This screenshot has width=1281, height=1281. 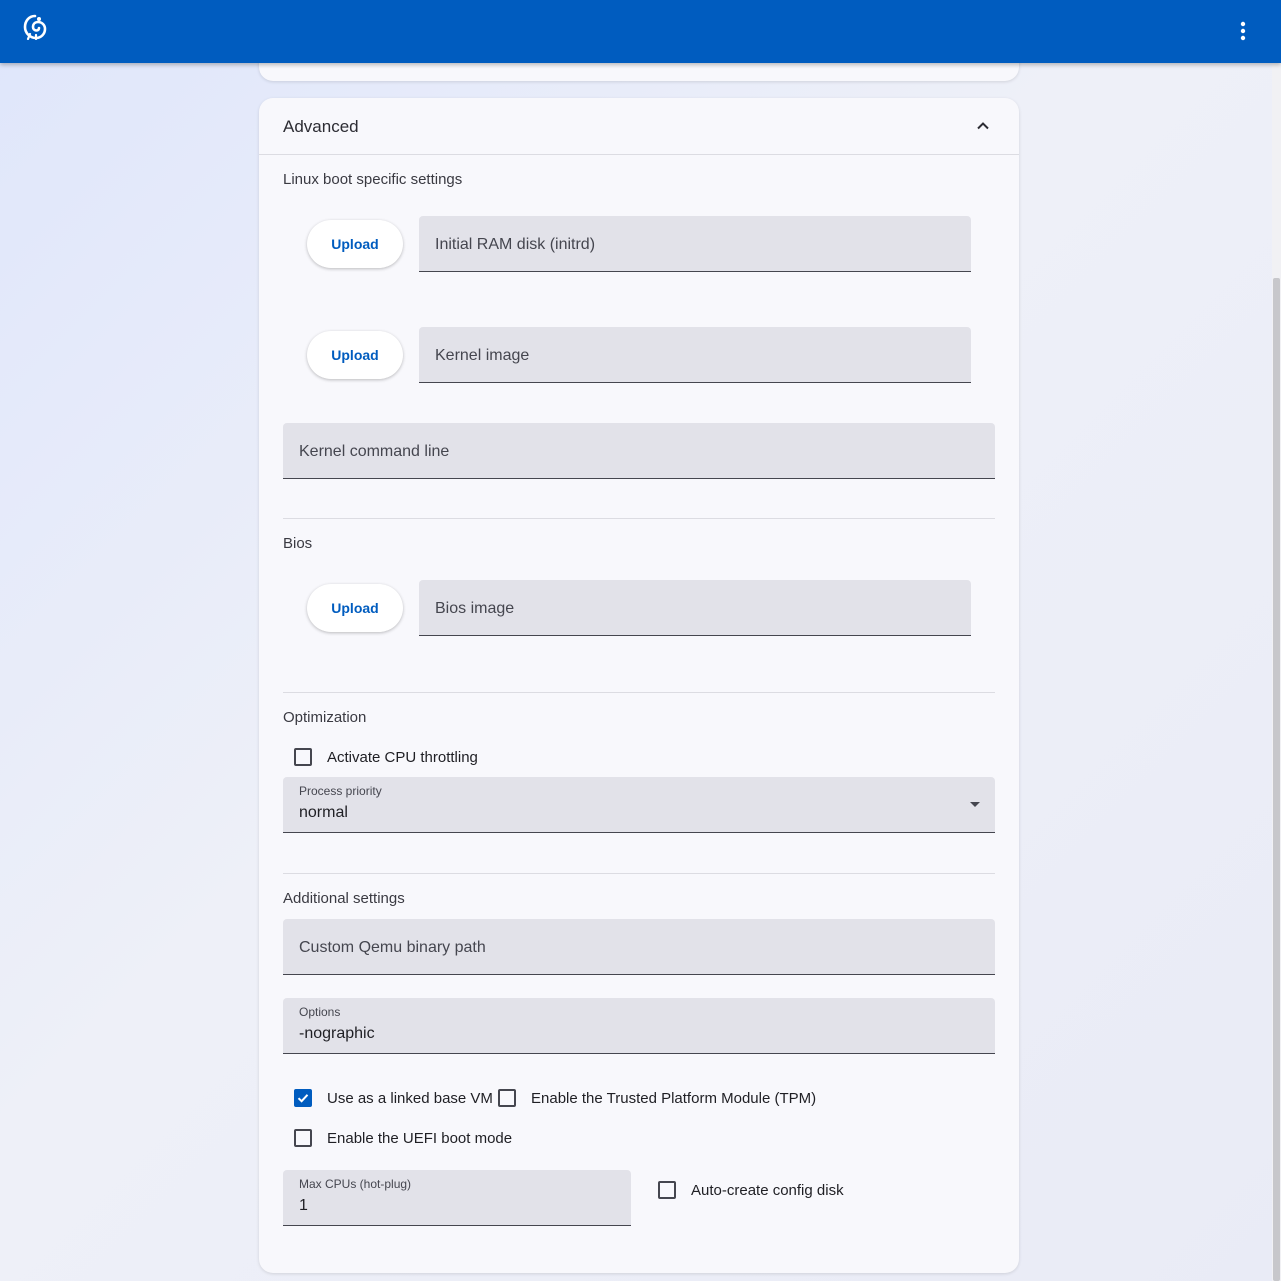 What do you see at coordinates (983, 126) in the screenshot?
I see `chevron-up-icon` at bounding box center [983, 126].